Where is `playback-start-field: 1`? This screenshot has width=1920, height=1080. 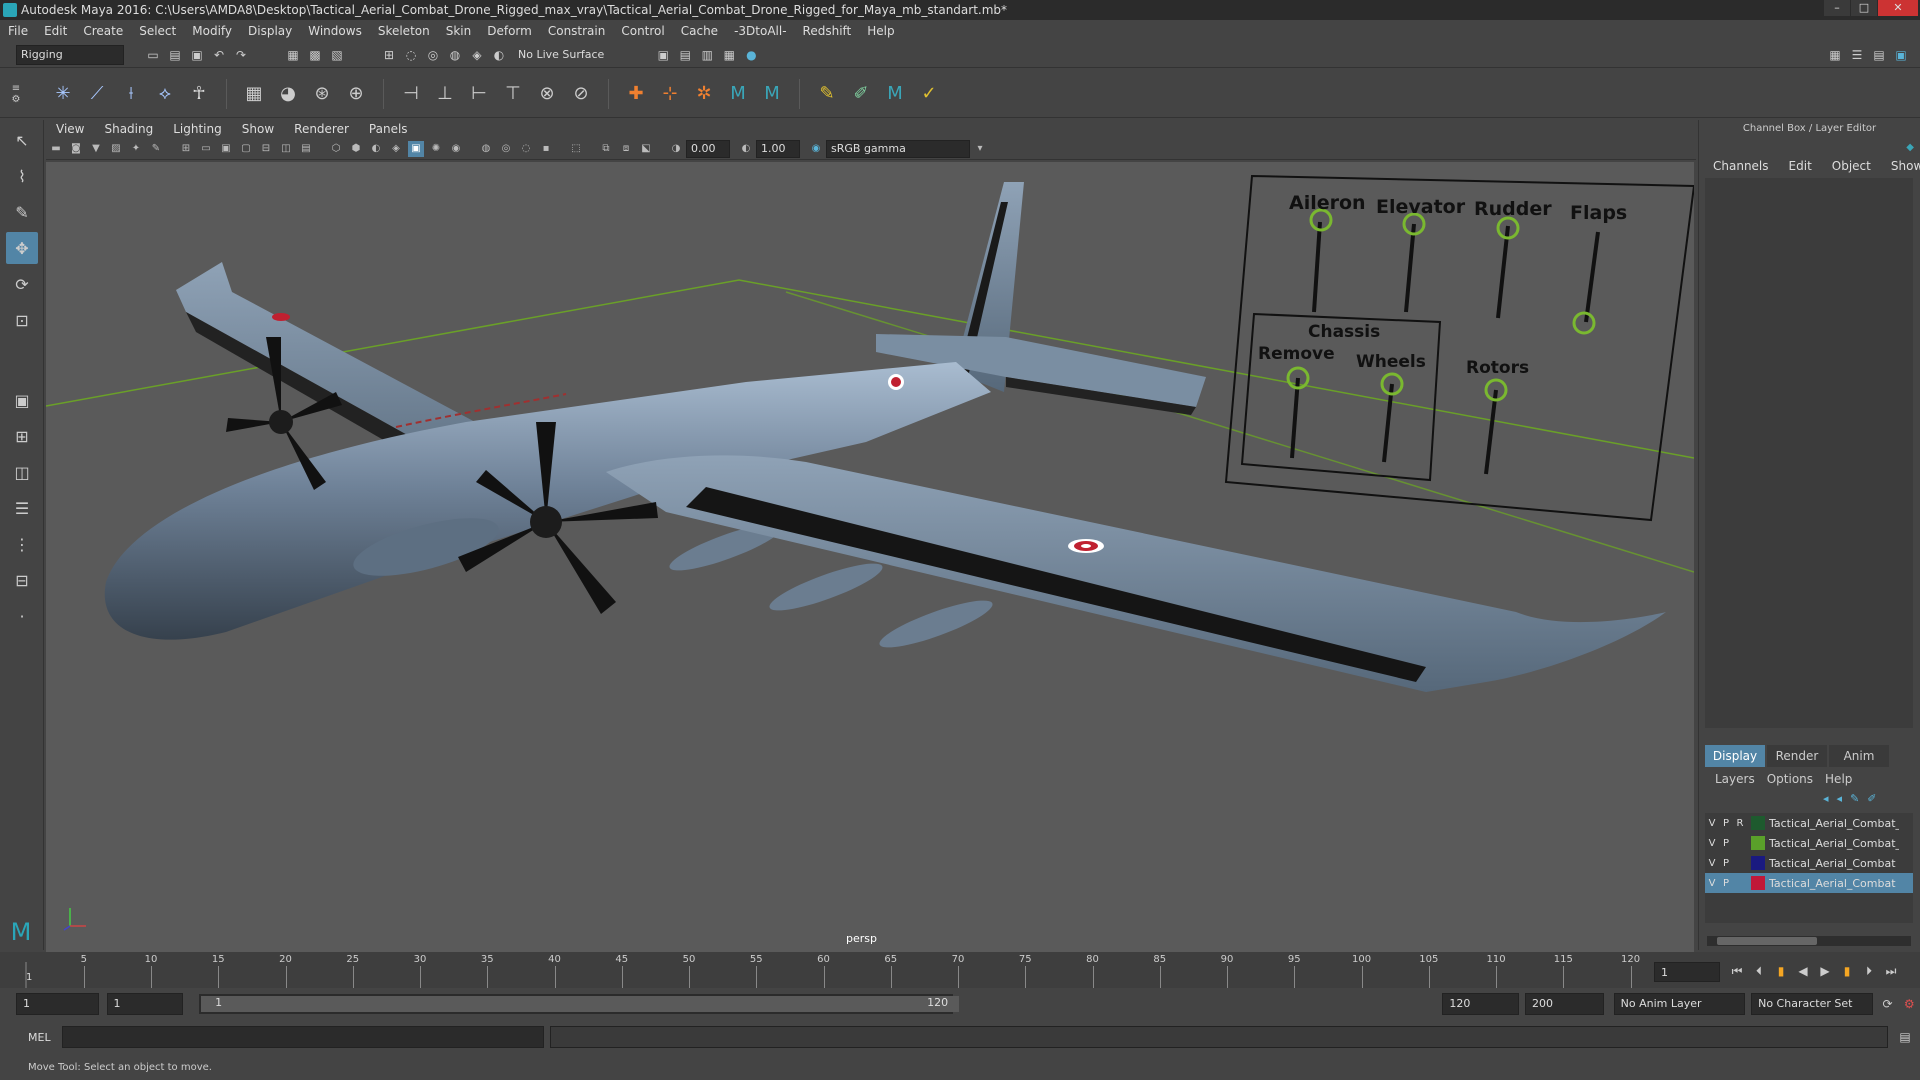
playback-start-field: 1 is located at coordinates (145, 1004).